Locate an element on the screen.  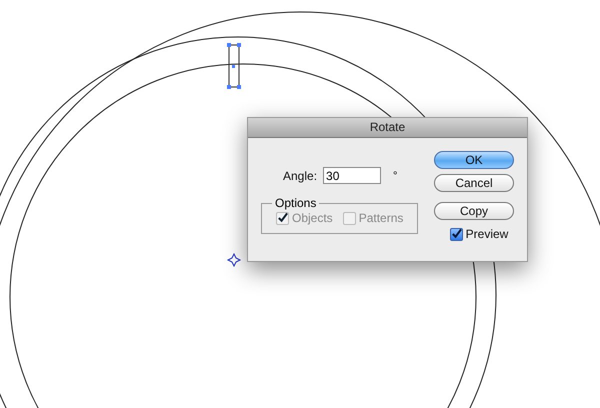
options-legend: Options is located at coordinates (296, 203).